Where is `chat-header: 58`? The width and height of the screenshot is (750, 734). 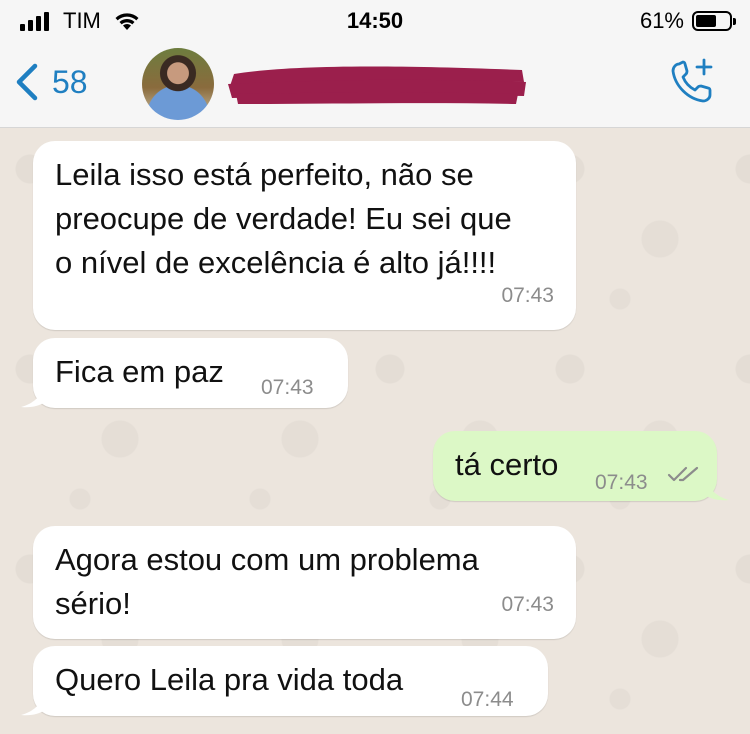 chat-header: 58 is located at coordinates (375, 84).